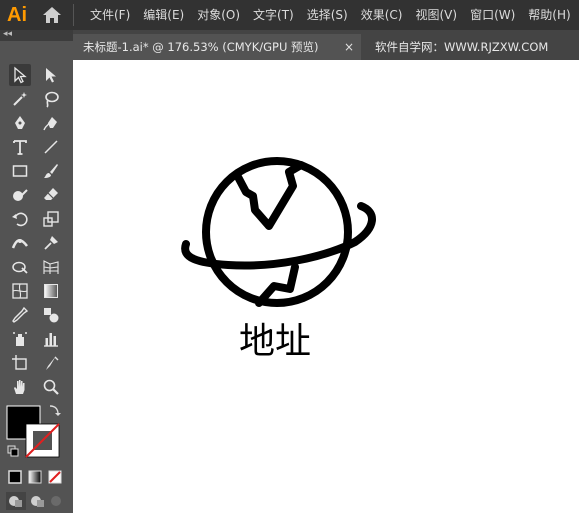 The image size is (579, 513). What do you see at coordinates (20, 387) in the screenshot?
I see `hand-tool-icon` at bounding box center [20, 387].